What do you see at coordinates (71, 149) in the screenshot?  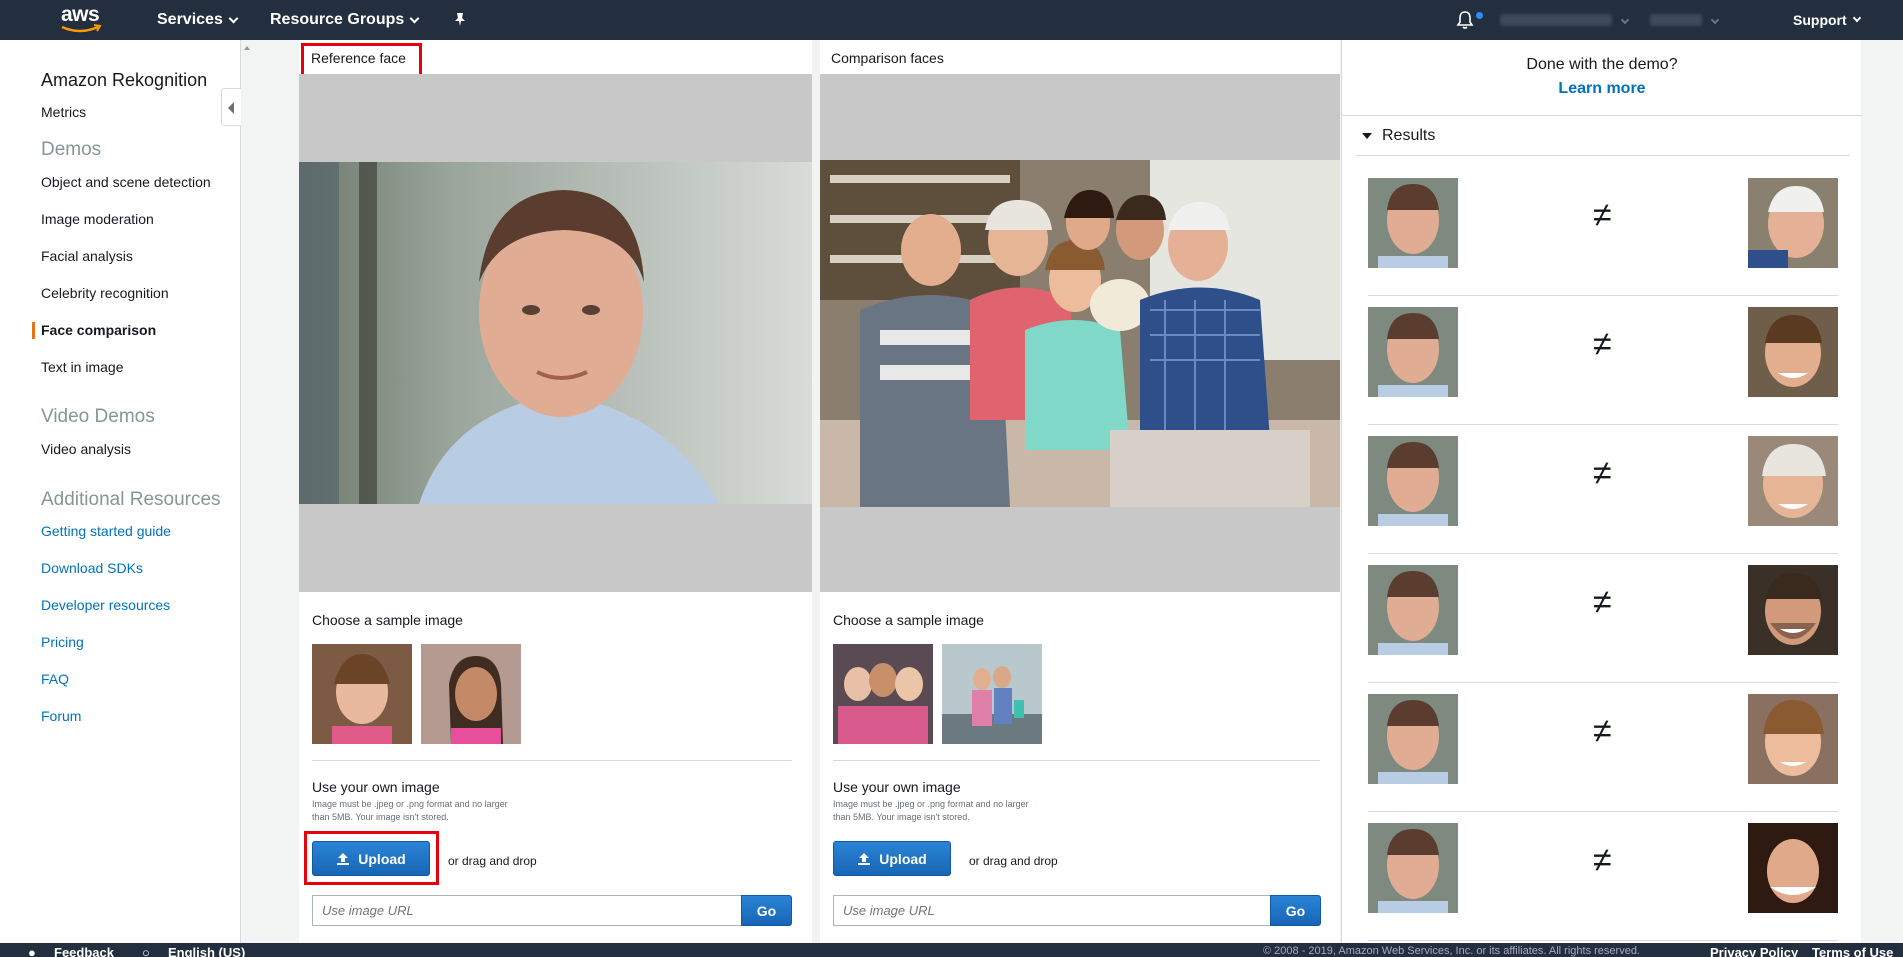 I see `sidebar-section-demos: Demos` at bounding box center [71, 149].